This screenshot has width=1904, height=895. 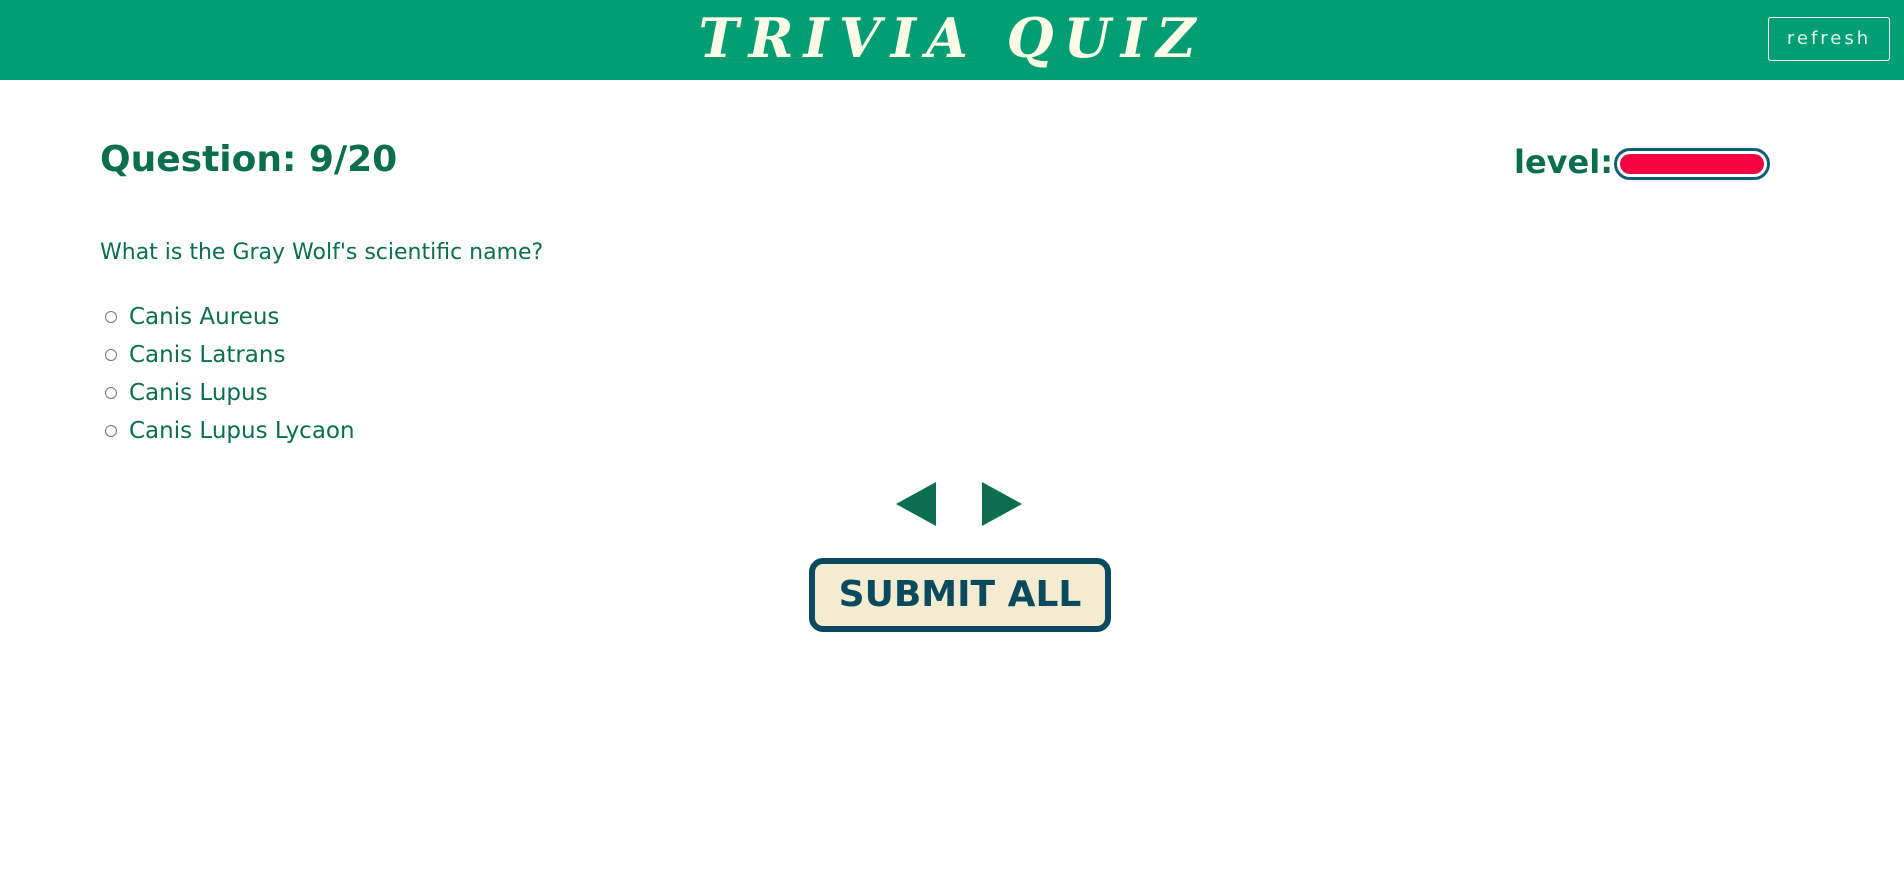 What do you see at coordinates (1563, 162) in the screenshot?
I see `level-label: level:` at bounding box center [1563, 162].